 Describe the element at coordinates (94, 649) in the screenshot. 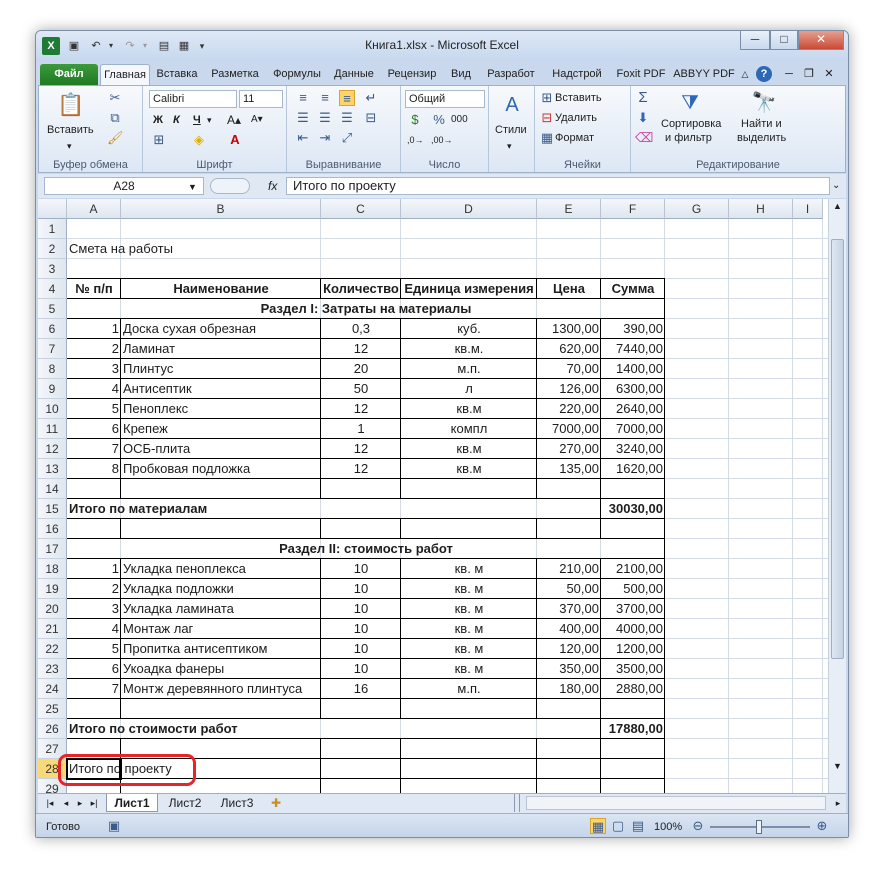

I see `cell-a22: 5` at that location.